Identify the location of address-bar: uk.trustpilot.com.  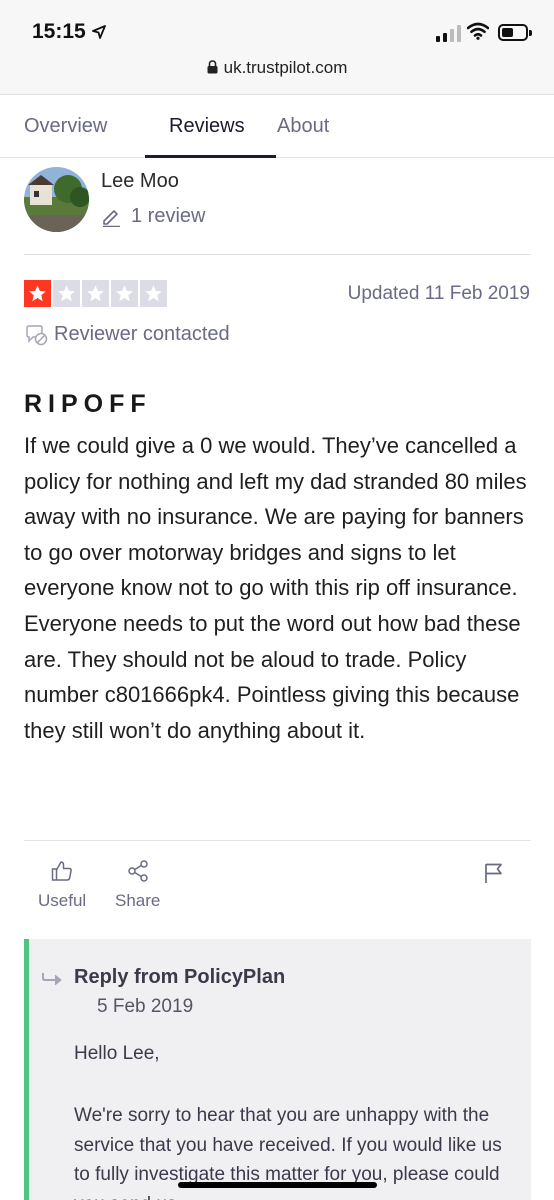
(277, 68).